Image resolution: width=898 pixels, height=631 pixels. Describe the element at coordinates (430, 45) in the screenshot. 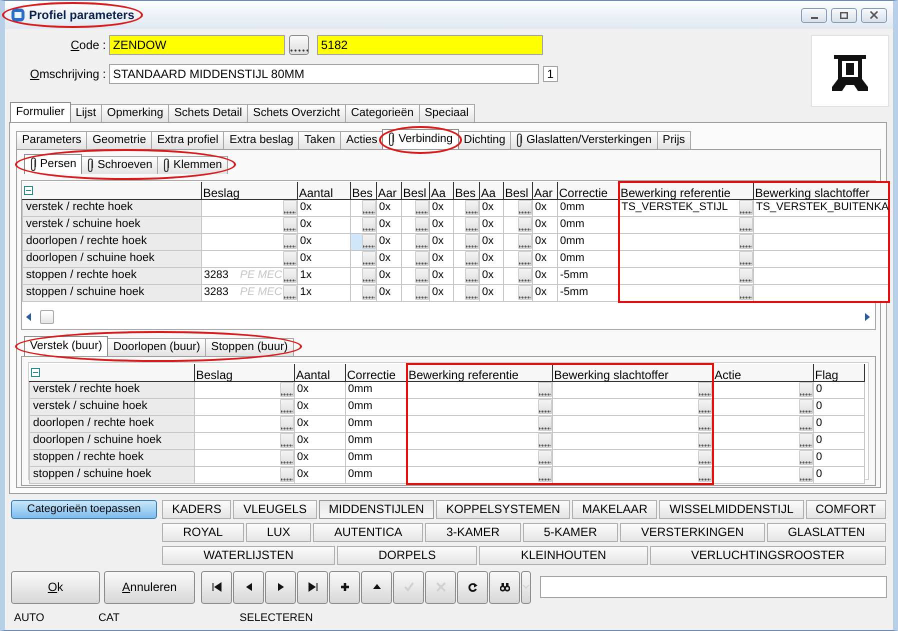

I see `number-field: 5182` at that location.